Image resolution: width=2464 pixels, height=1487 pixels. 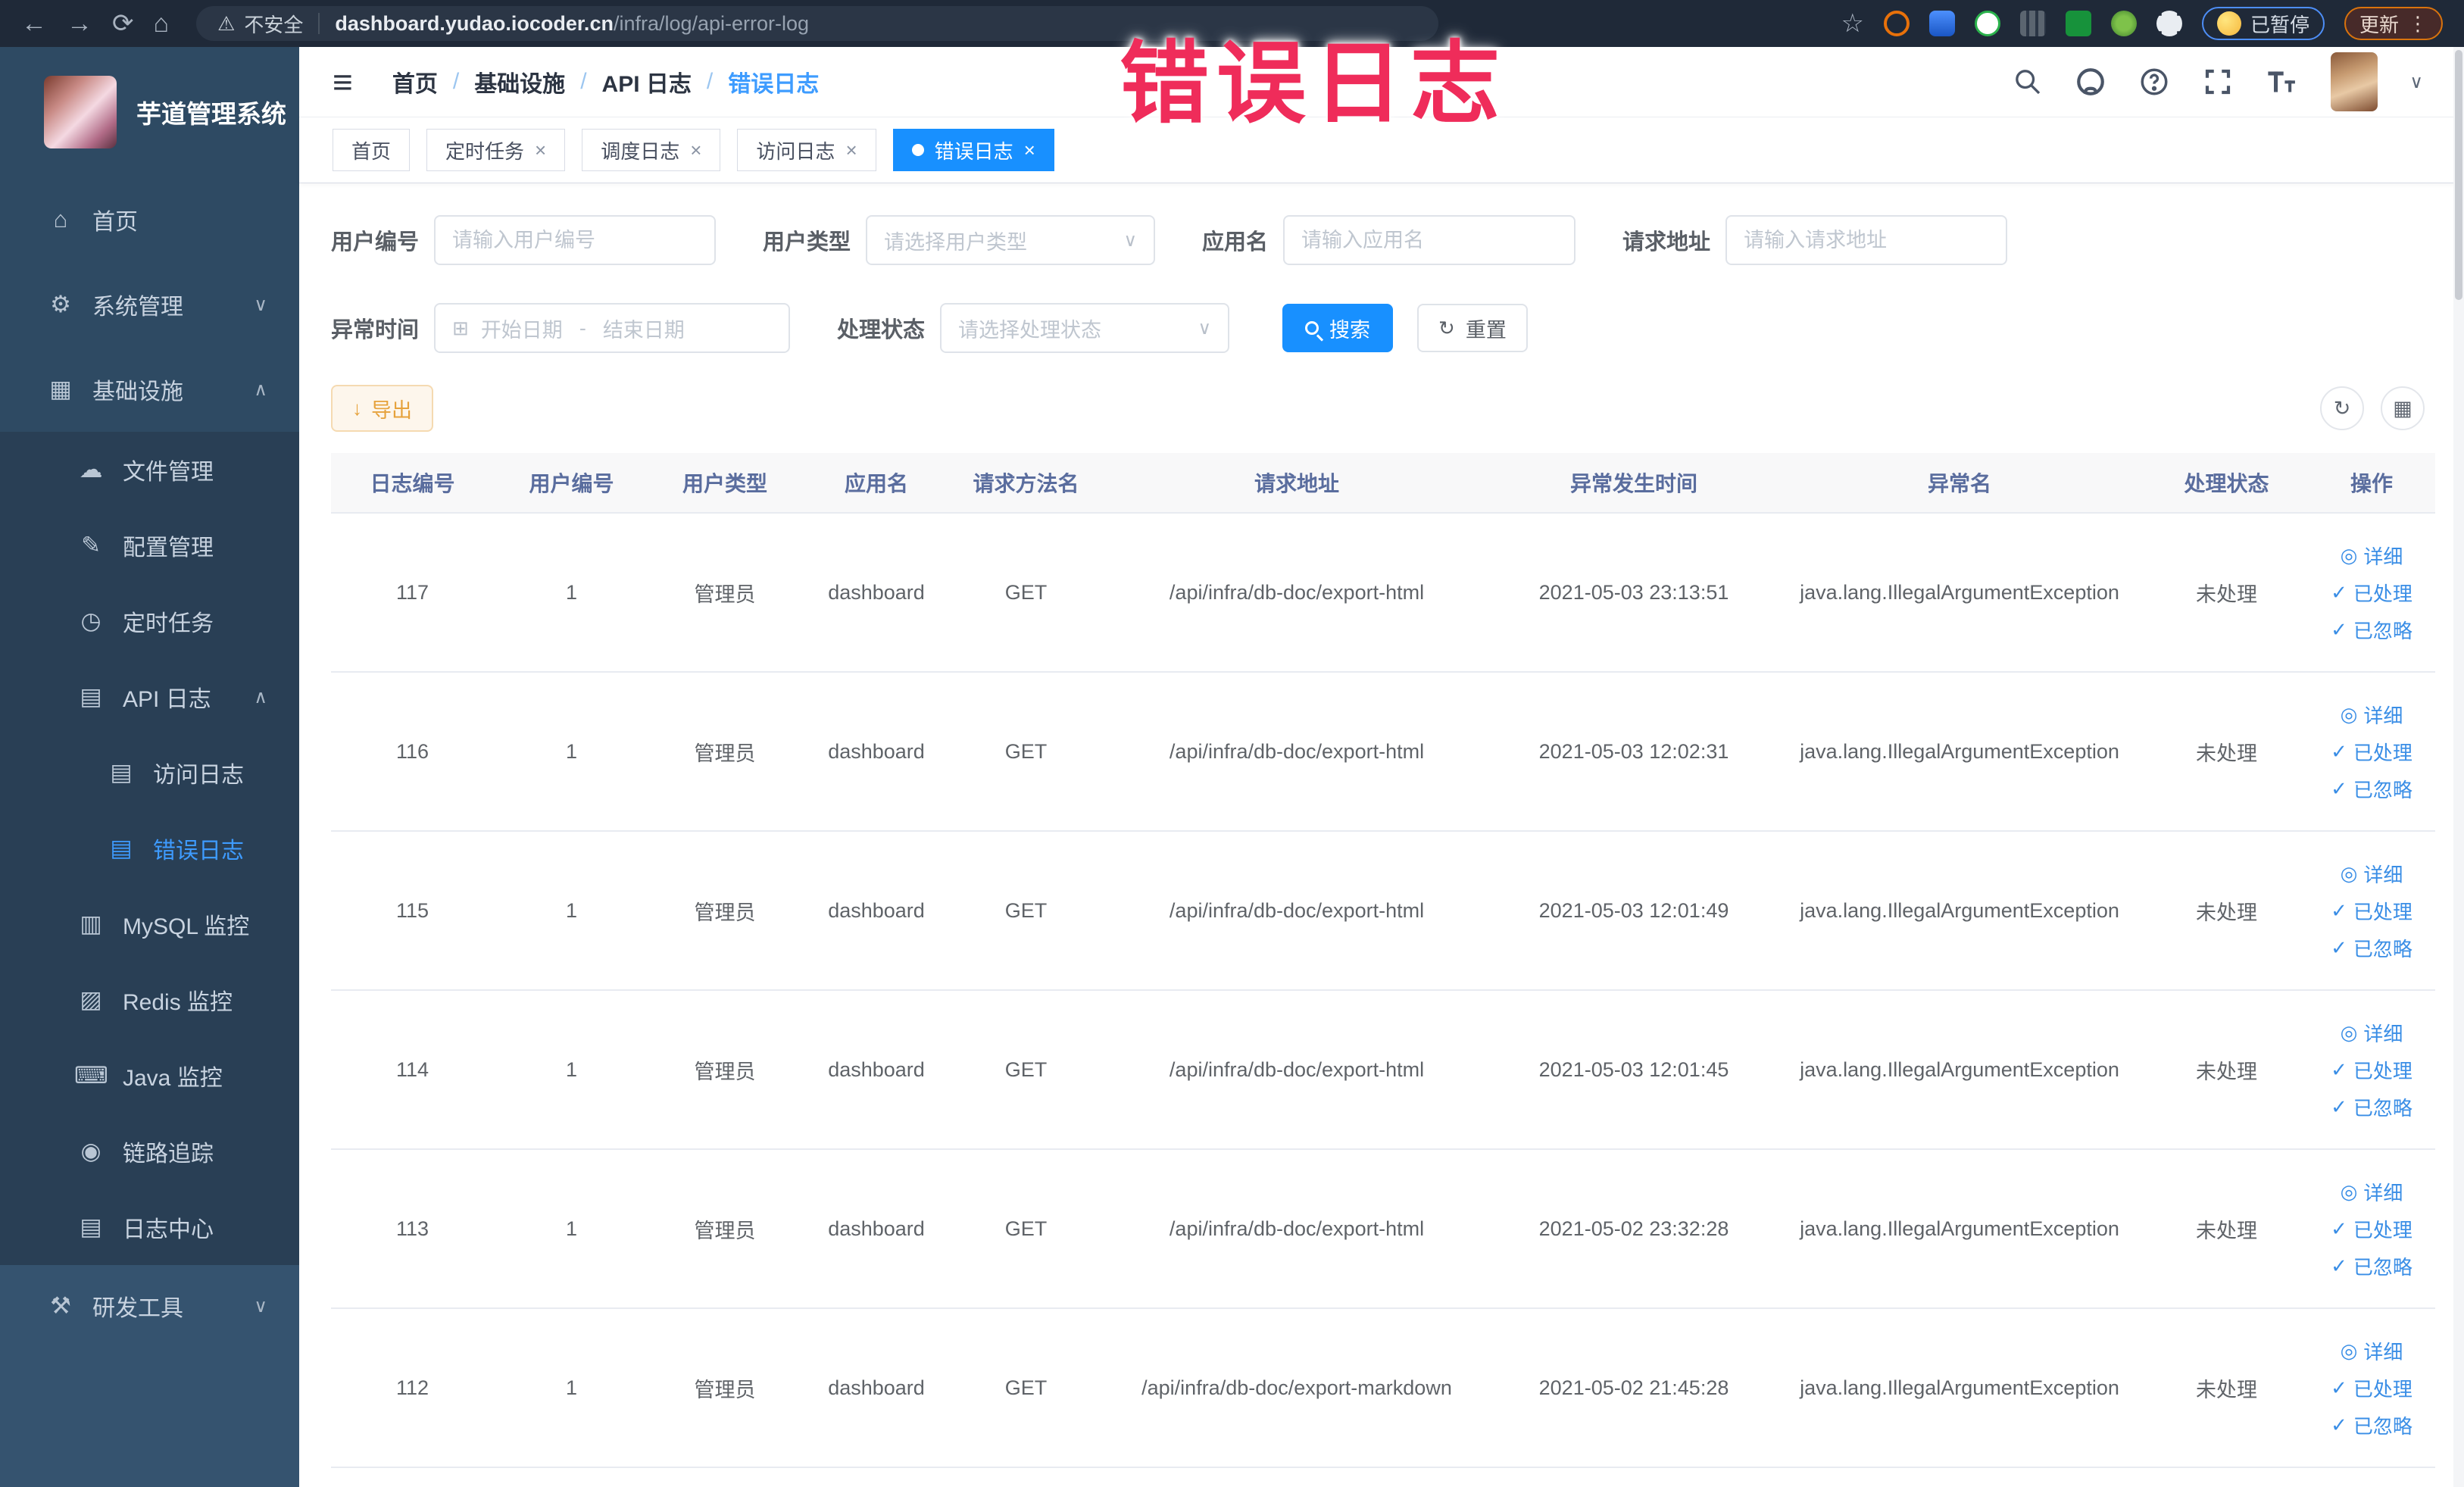 What do you see at coordinates (2282, 82) in the screenshot?
I see `font-size-icon` at bounding box center [2282, 82].